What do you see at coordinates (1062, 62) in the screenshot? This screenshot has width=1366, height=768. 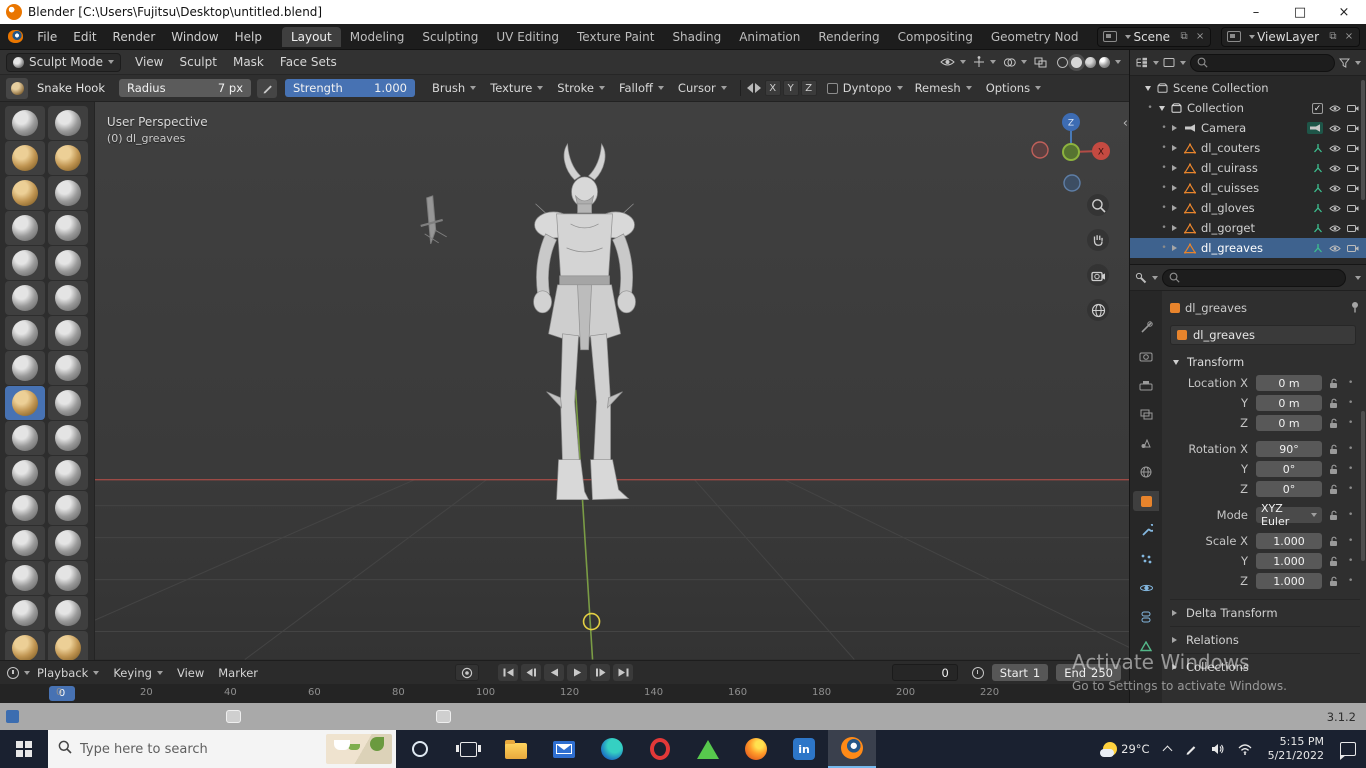 I see `wireframe-shading-icon` at bounding box center [1062, 62].